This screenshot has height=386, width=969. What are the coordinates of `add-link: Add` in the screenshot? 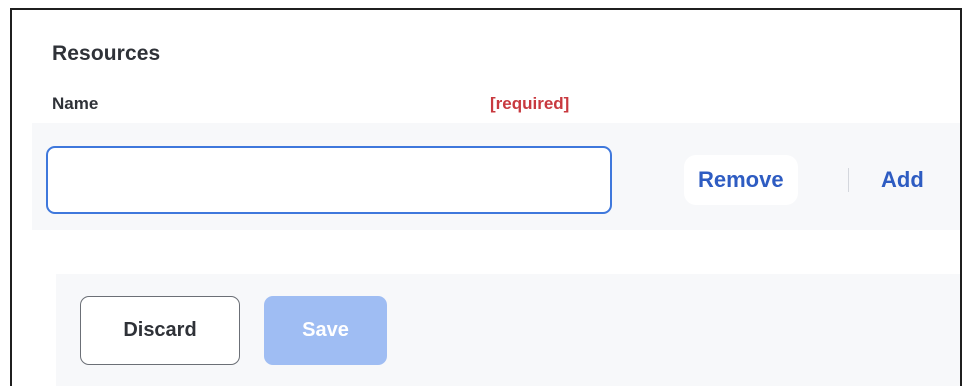 It's located at (902, 180).